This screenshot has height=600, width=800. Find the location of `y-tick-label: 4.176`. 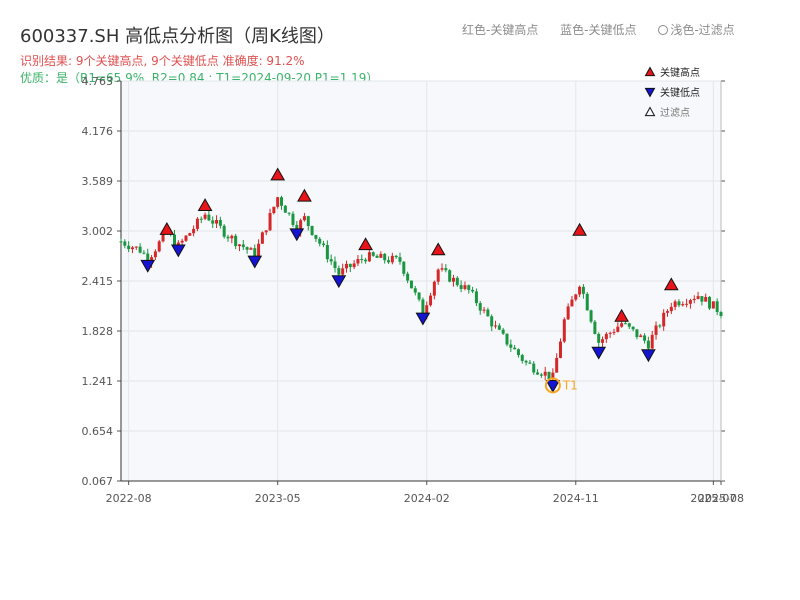

y-tick-label: 4.176 is located at coordinates (98, 131).